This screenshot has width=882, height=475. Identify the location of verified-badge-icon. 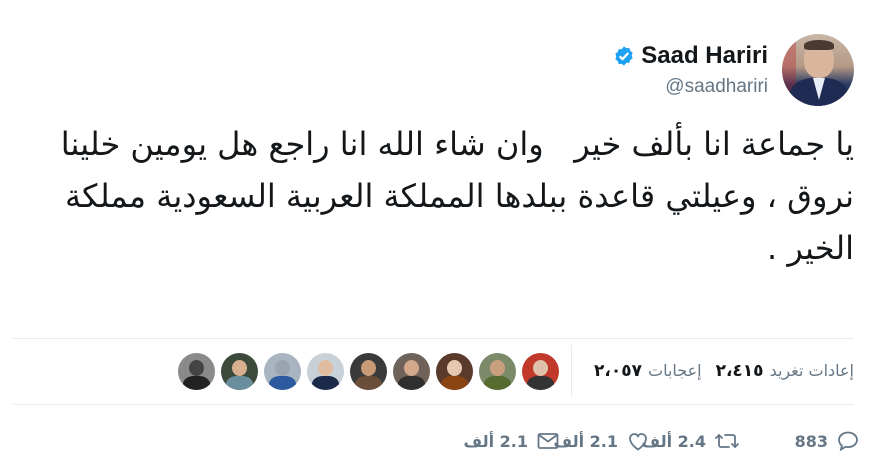
(624, 56).